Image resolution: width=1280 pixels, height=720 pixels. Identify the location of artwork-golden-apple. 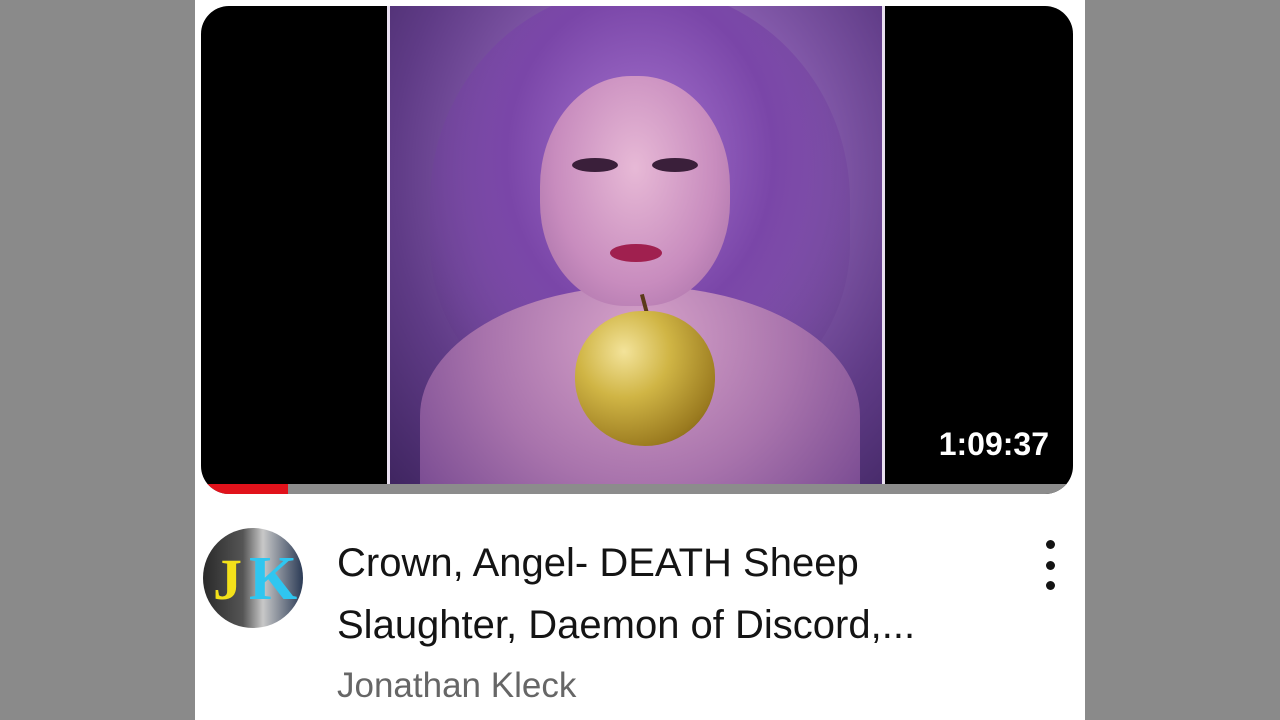
(645, 378).